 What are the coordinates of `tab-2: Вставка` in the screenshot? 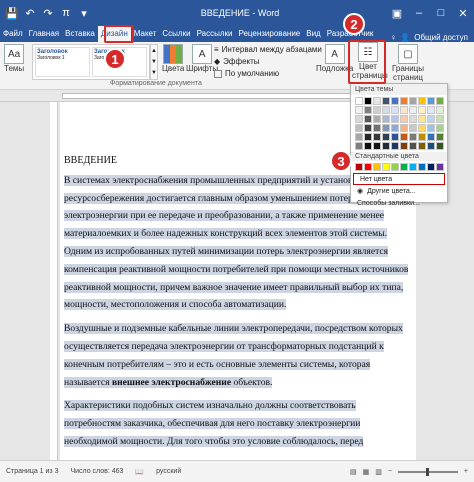 It's located at (80, 34).